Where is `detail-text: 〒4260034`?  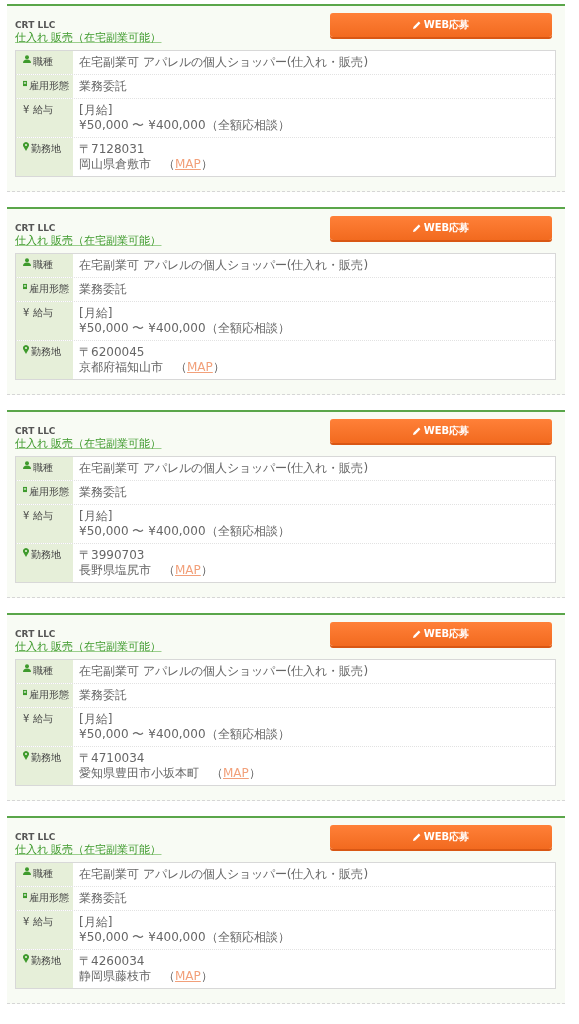 detail-text: 〒4260034 is located at coordinates (112, 961).